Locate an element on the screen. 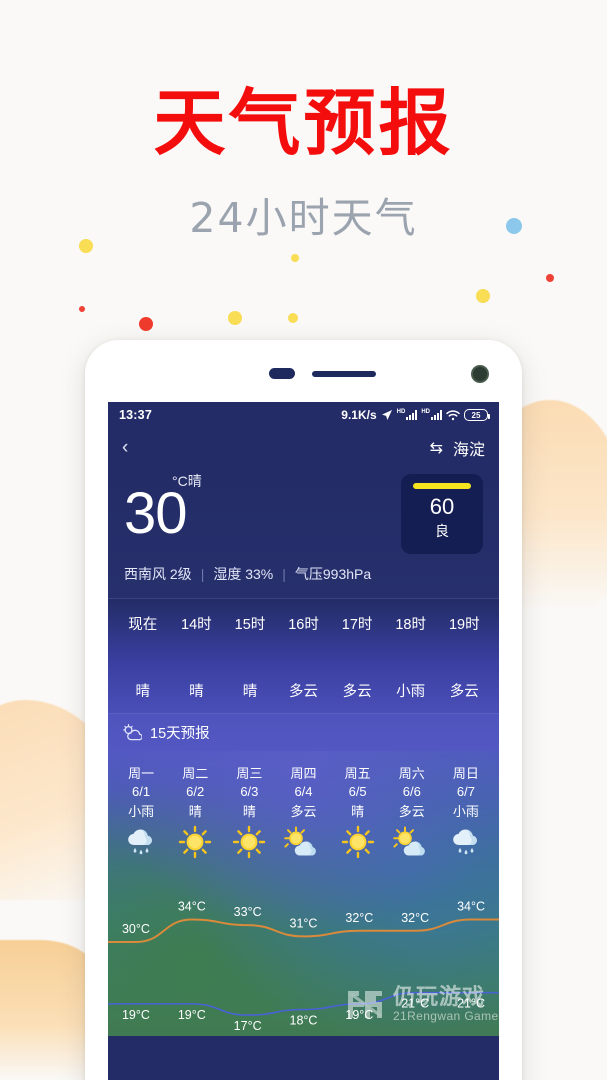 The height and width of the screenshot is (1080, 607). forecast-date-6: 6/7 is located at coordinates (465, 791).